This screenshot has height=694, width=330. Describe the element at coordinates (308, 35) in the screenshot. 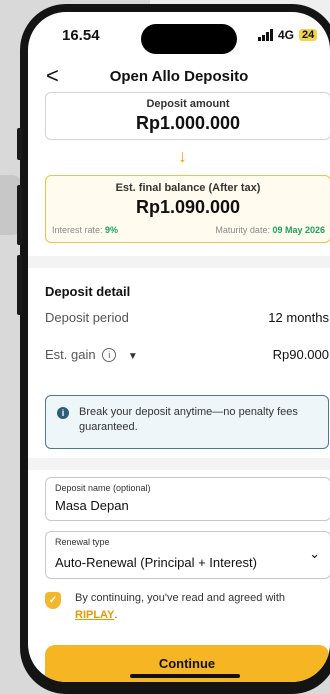

I see `battery-level: 24` at that location.